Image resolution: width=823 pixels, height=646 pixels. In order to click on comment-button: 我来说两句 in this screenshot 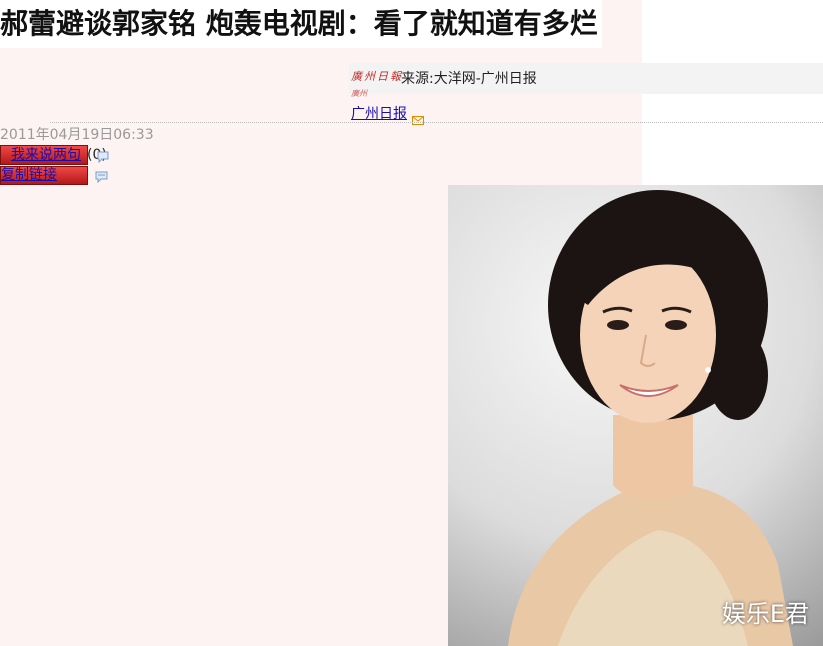, I will do `click(44, 155)`.